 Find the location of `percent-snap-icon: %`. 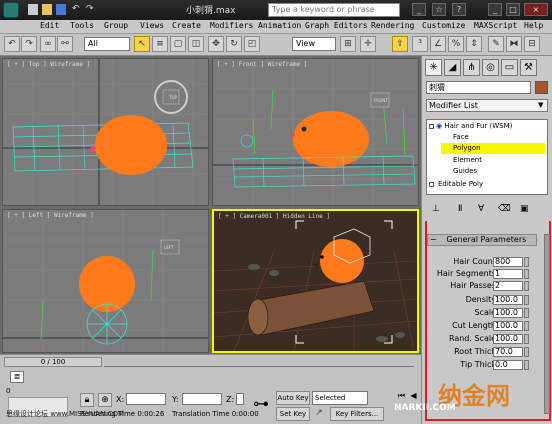

percent-snap-icon: % is located at coordinates (456, 44).